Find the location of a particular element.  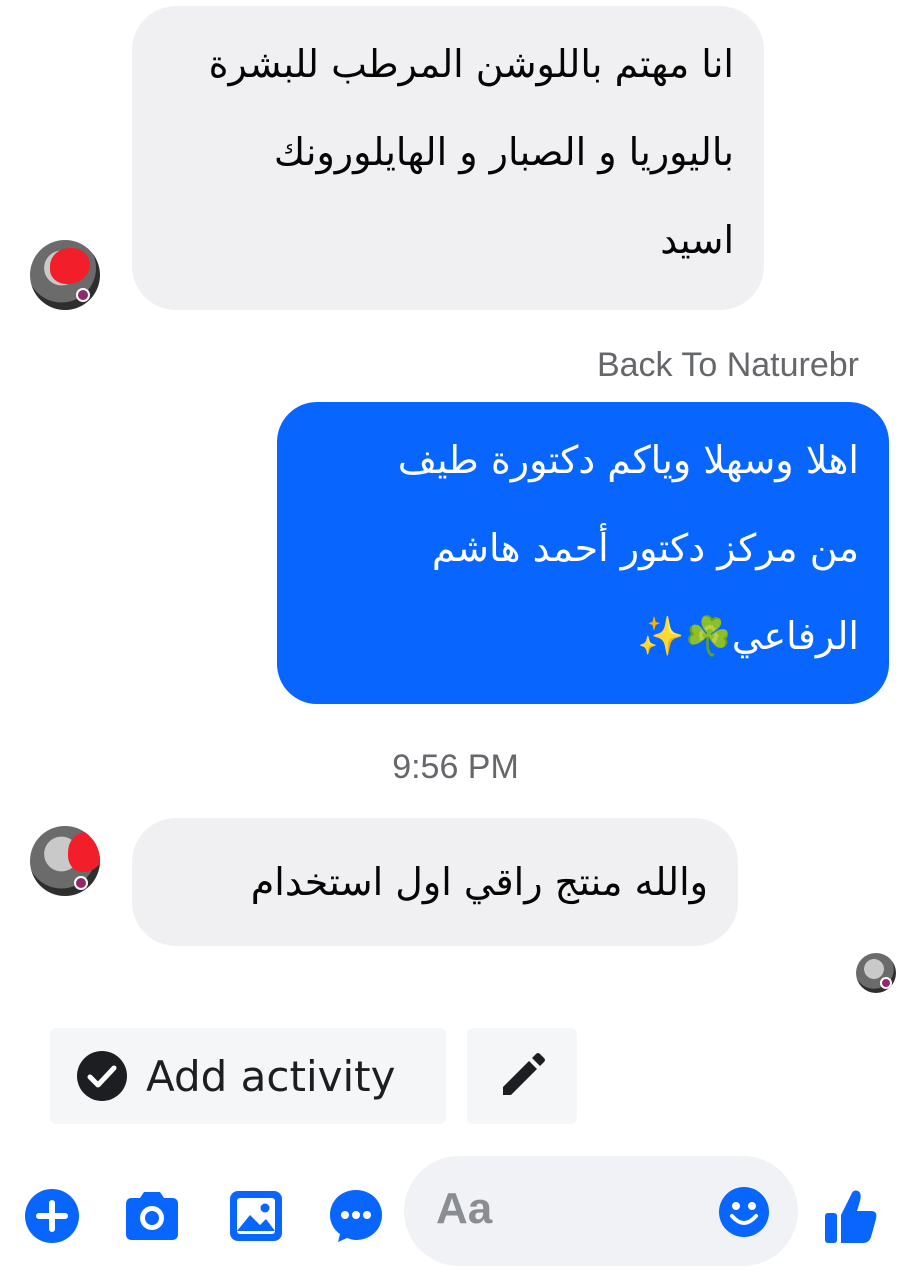

gallery-button is located at coordinates (256, 1216).